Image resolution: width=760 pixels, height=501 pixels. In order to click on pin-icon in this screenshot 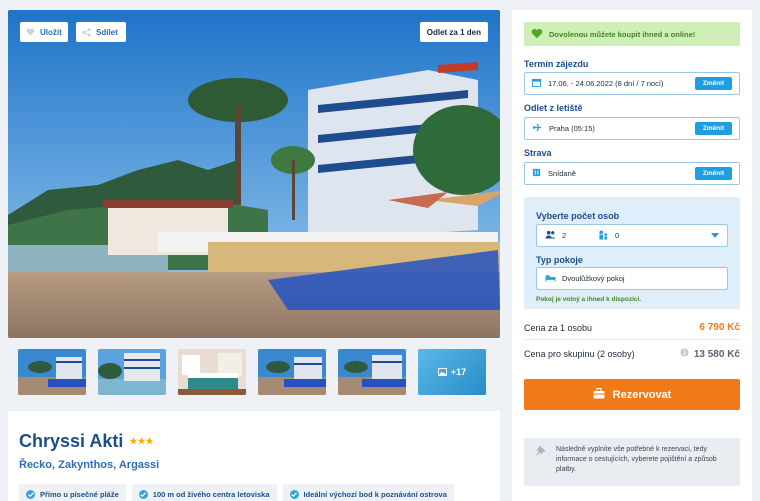, I will do `click(540, 452)`.